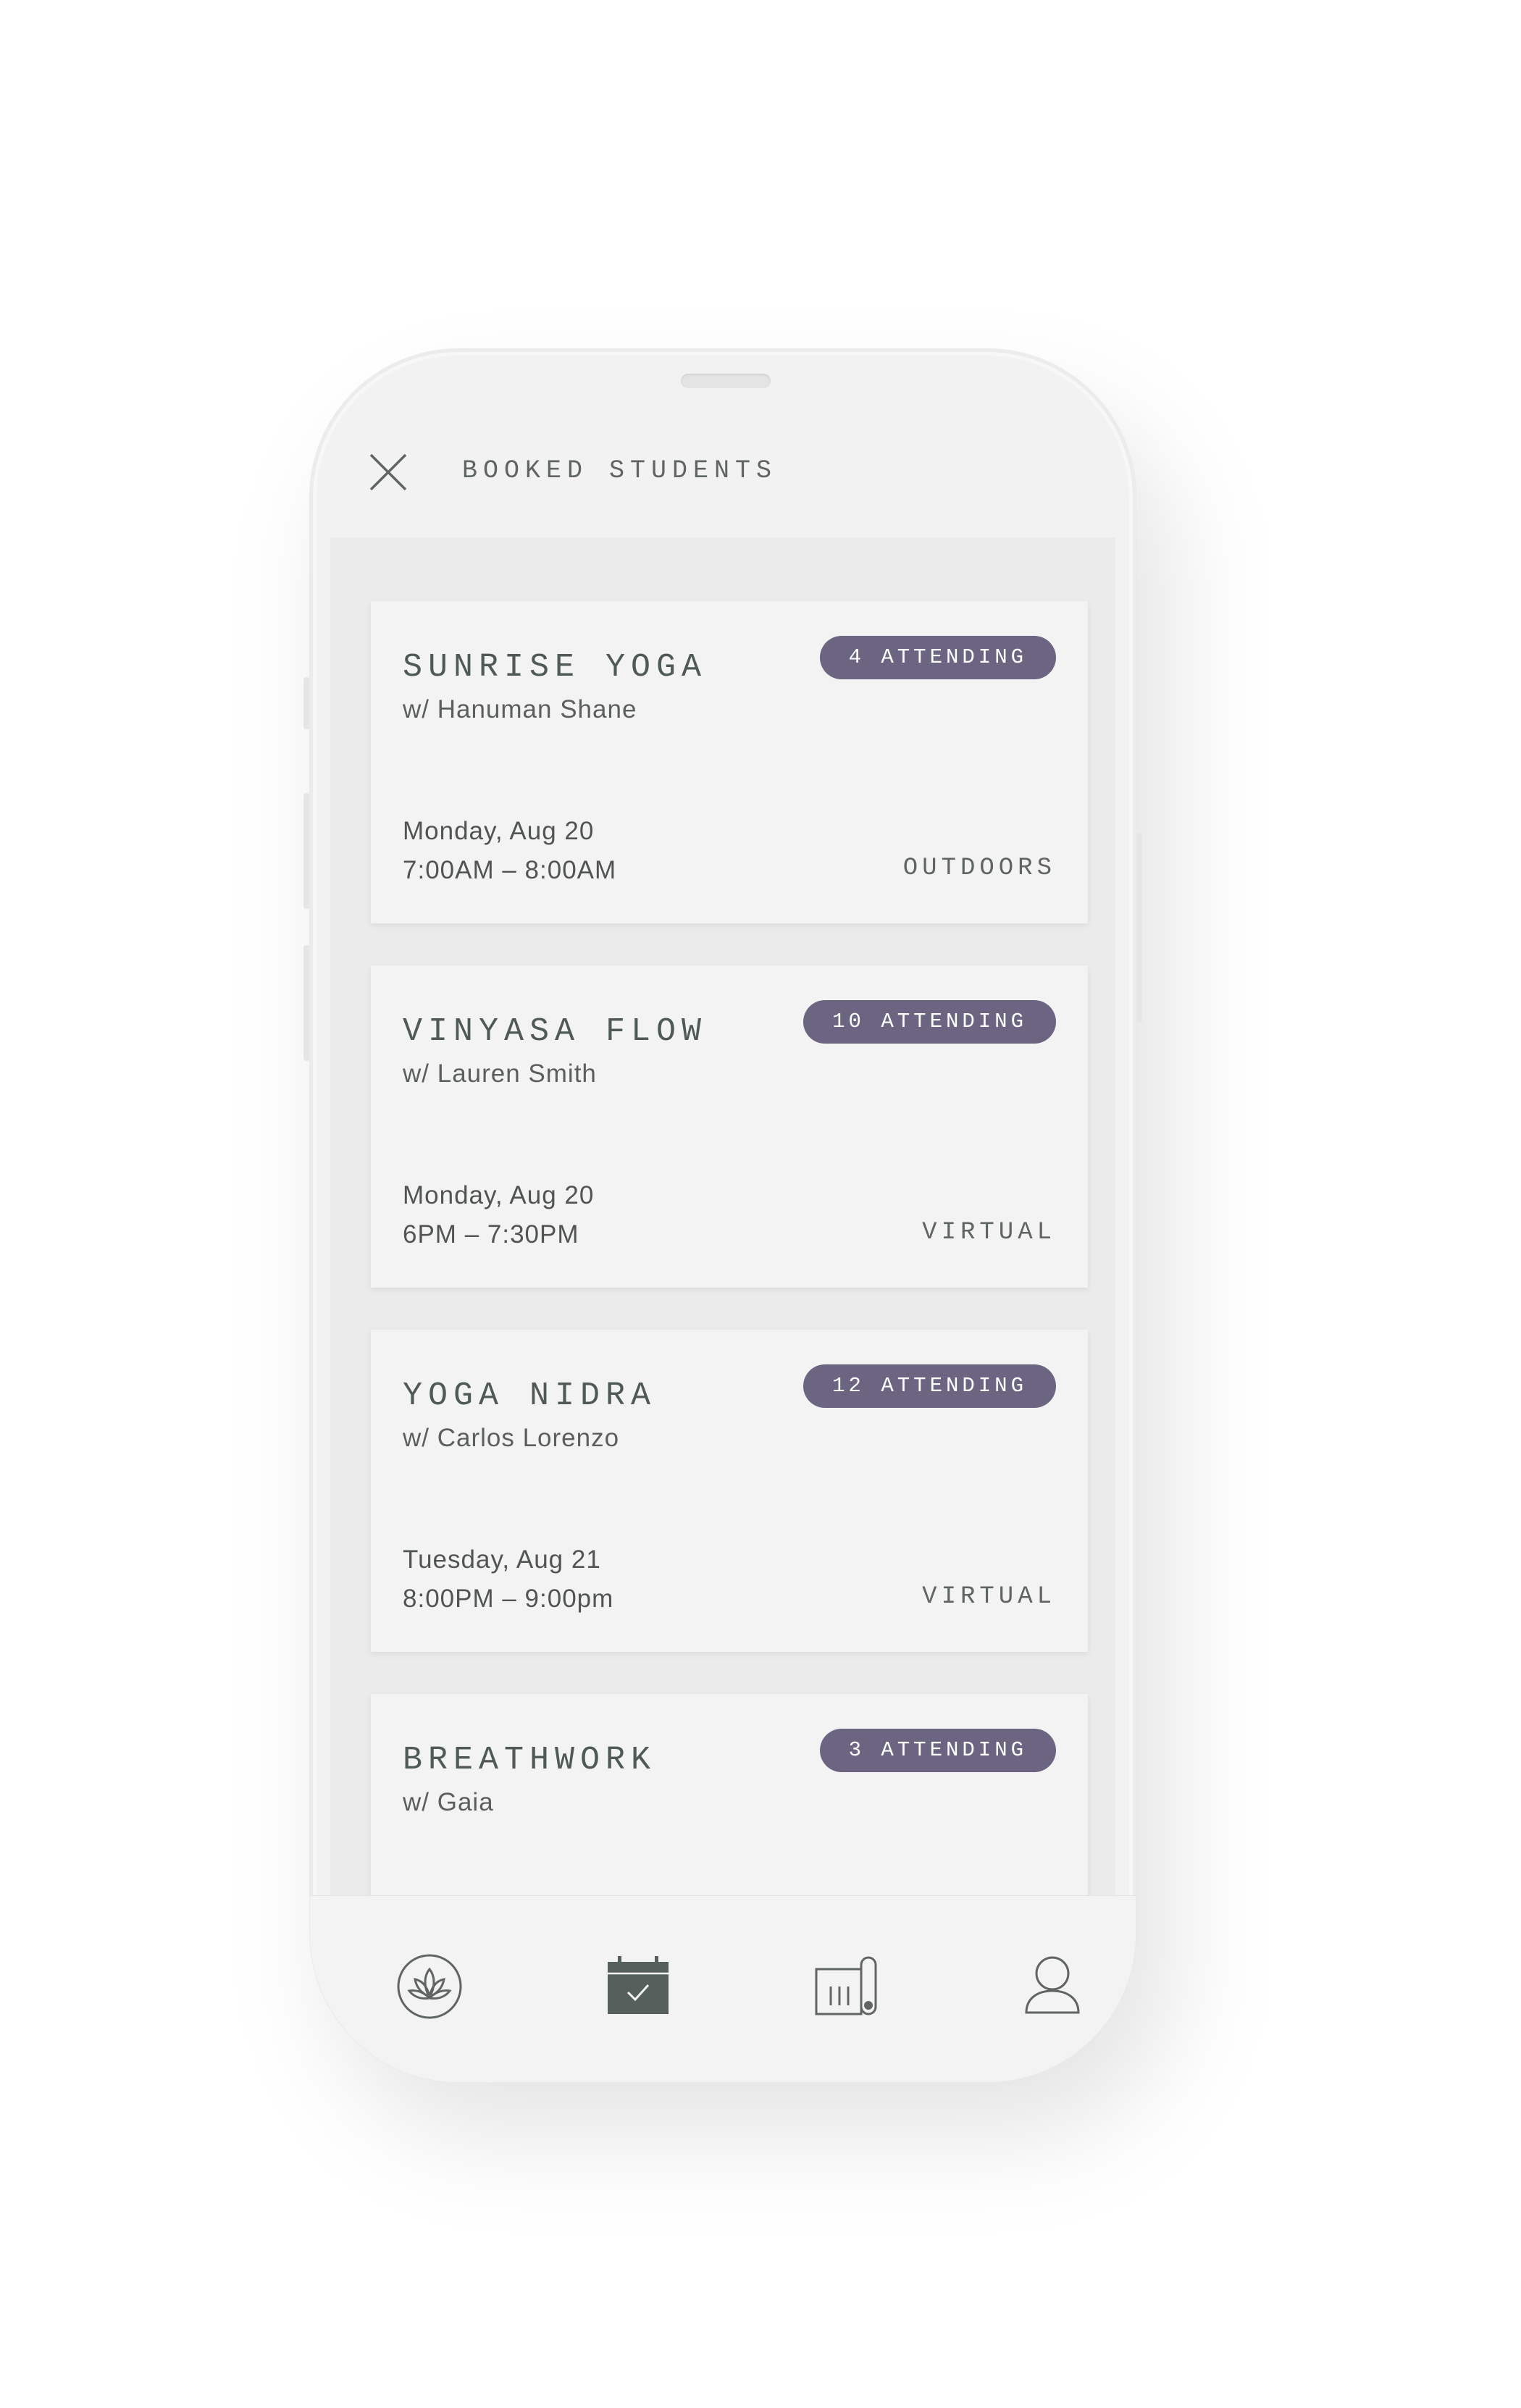 This screenshot has width=1521, height=2408. Describe the element at coordinates (723, 1989) in the screenshot. I see `bottom-tab-bar` at that location.